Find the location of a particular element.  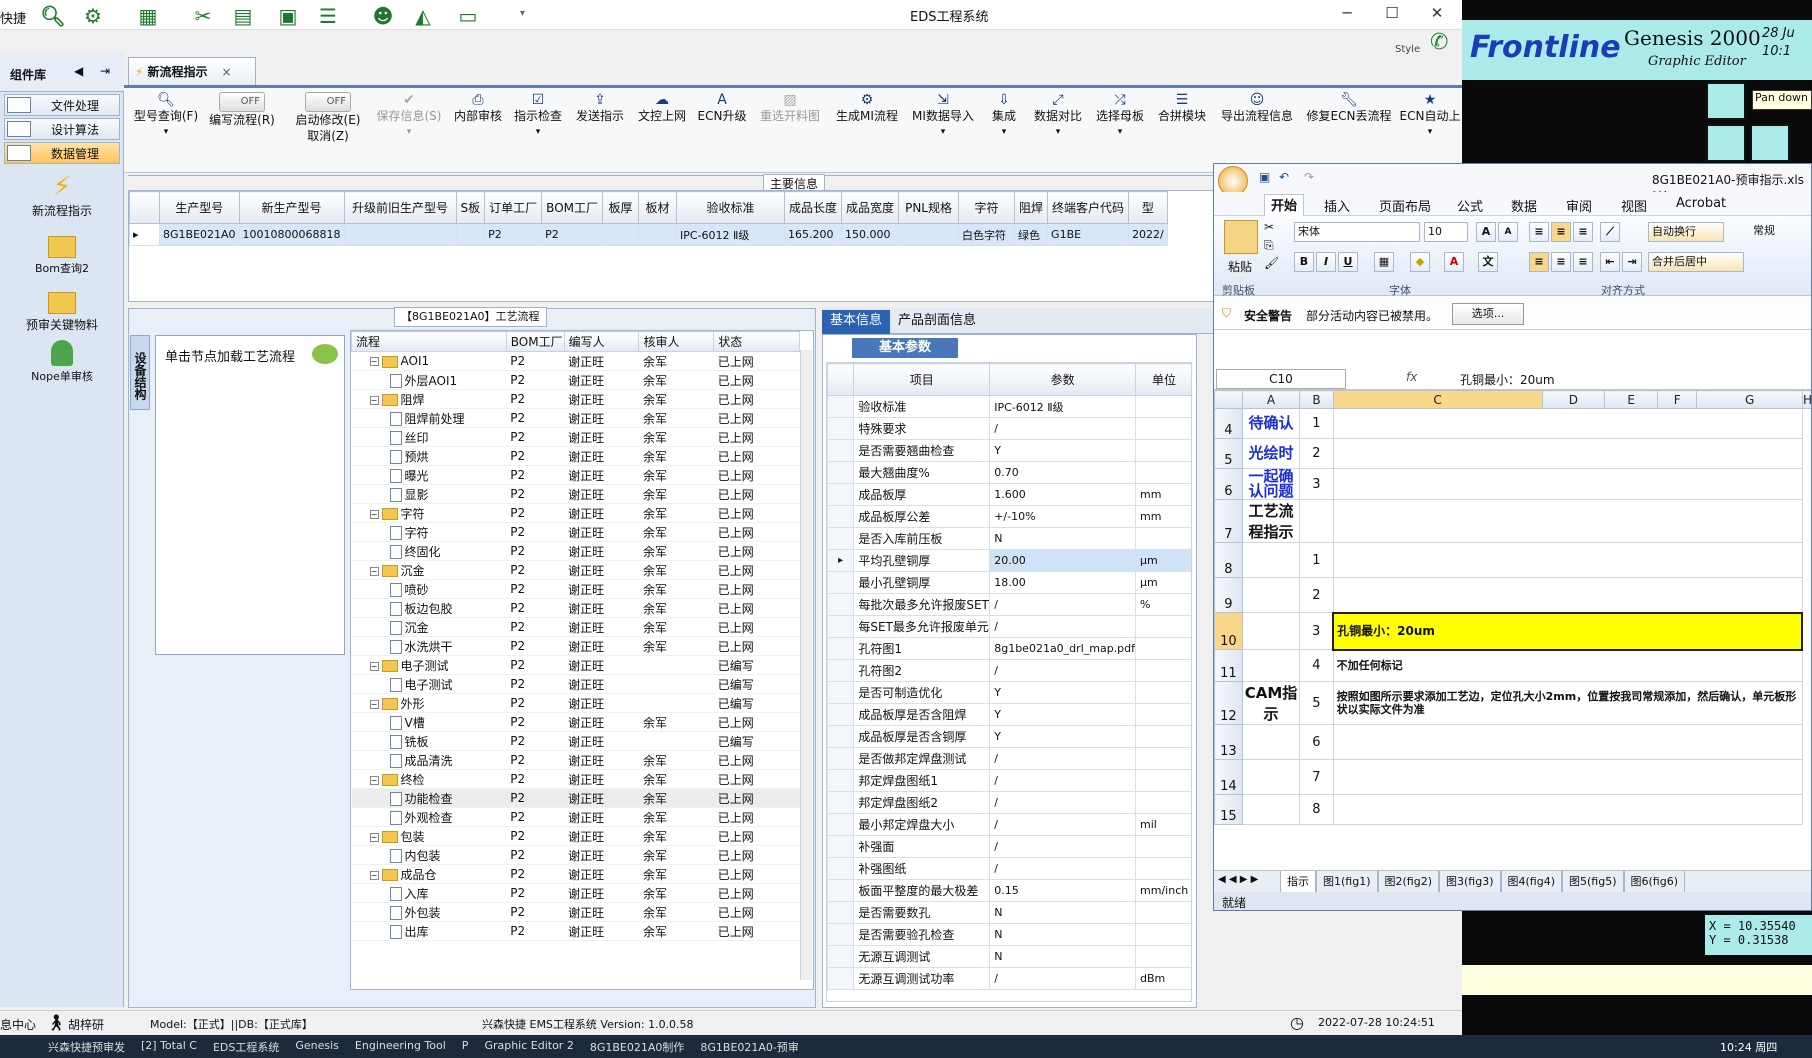

tree-row: 喷砂 P2 谢正旺 余军 已上网 is located at coordinates (575, 589).